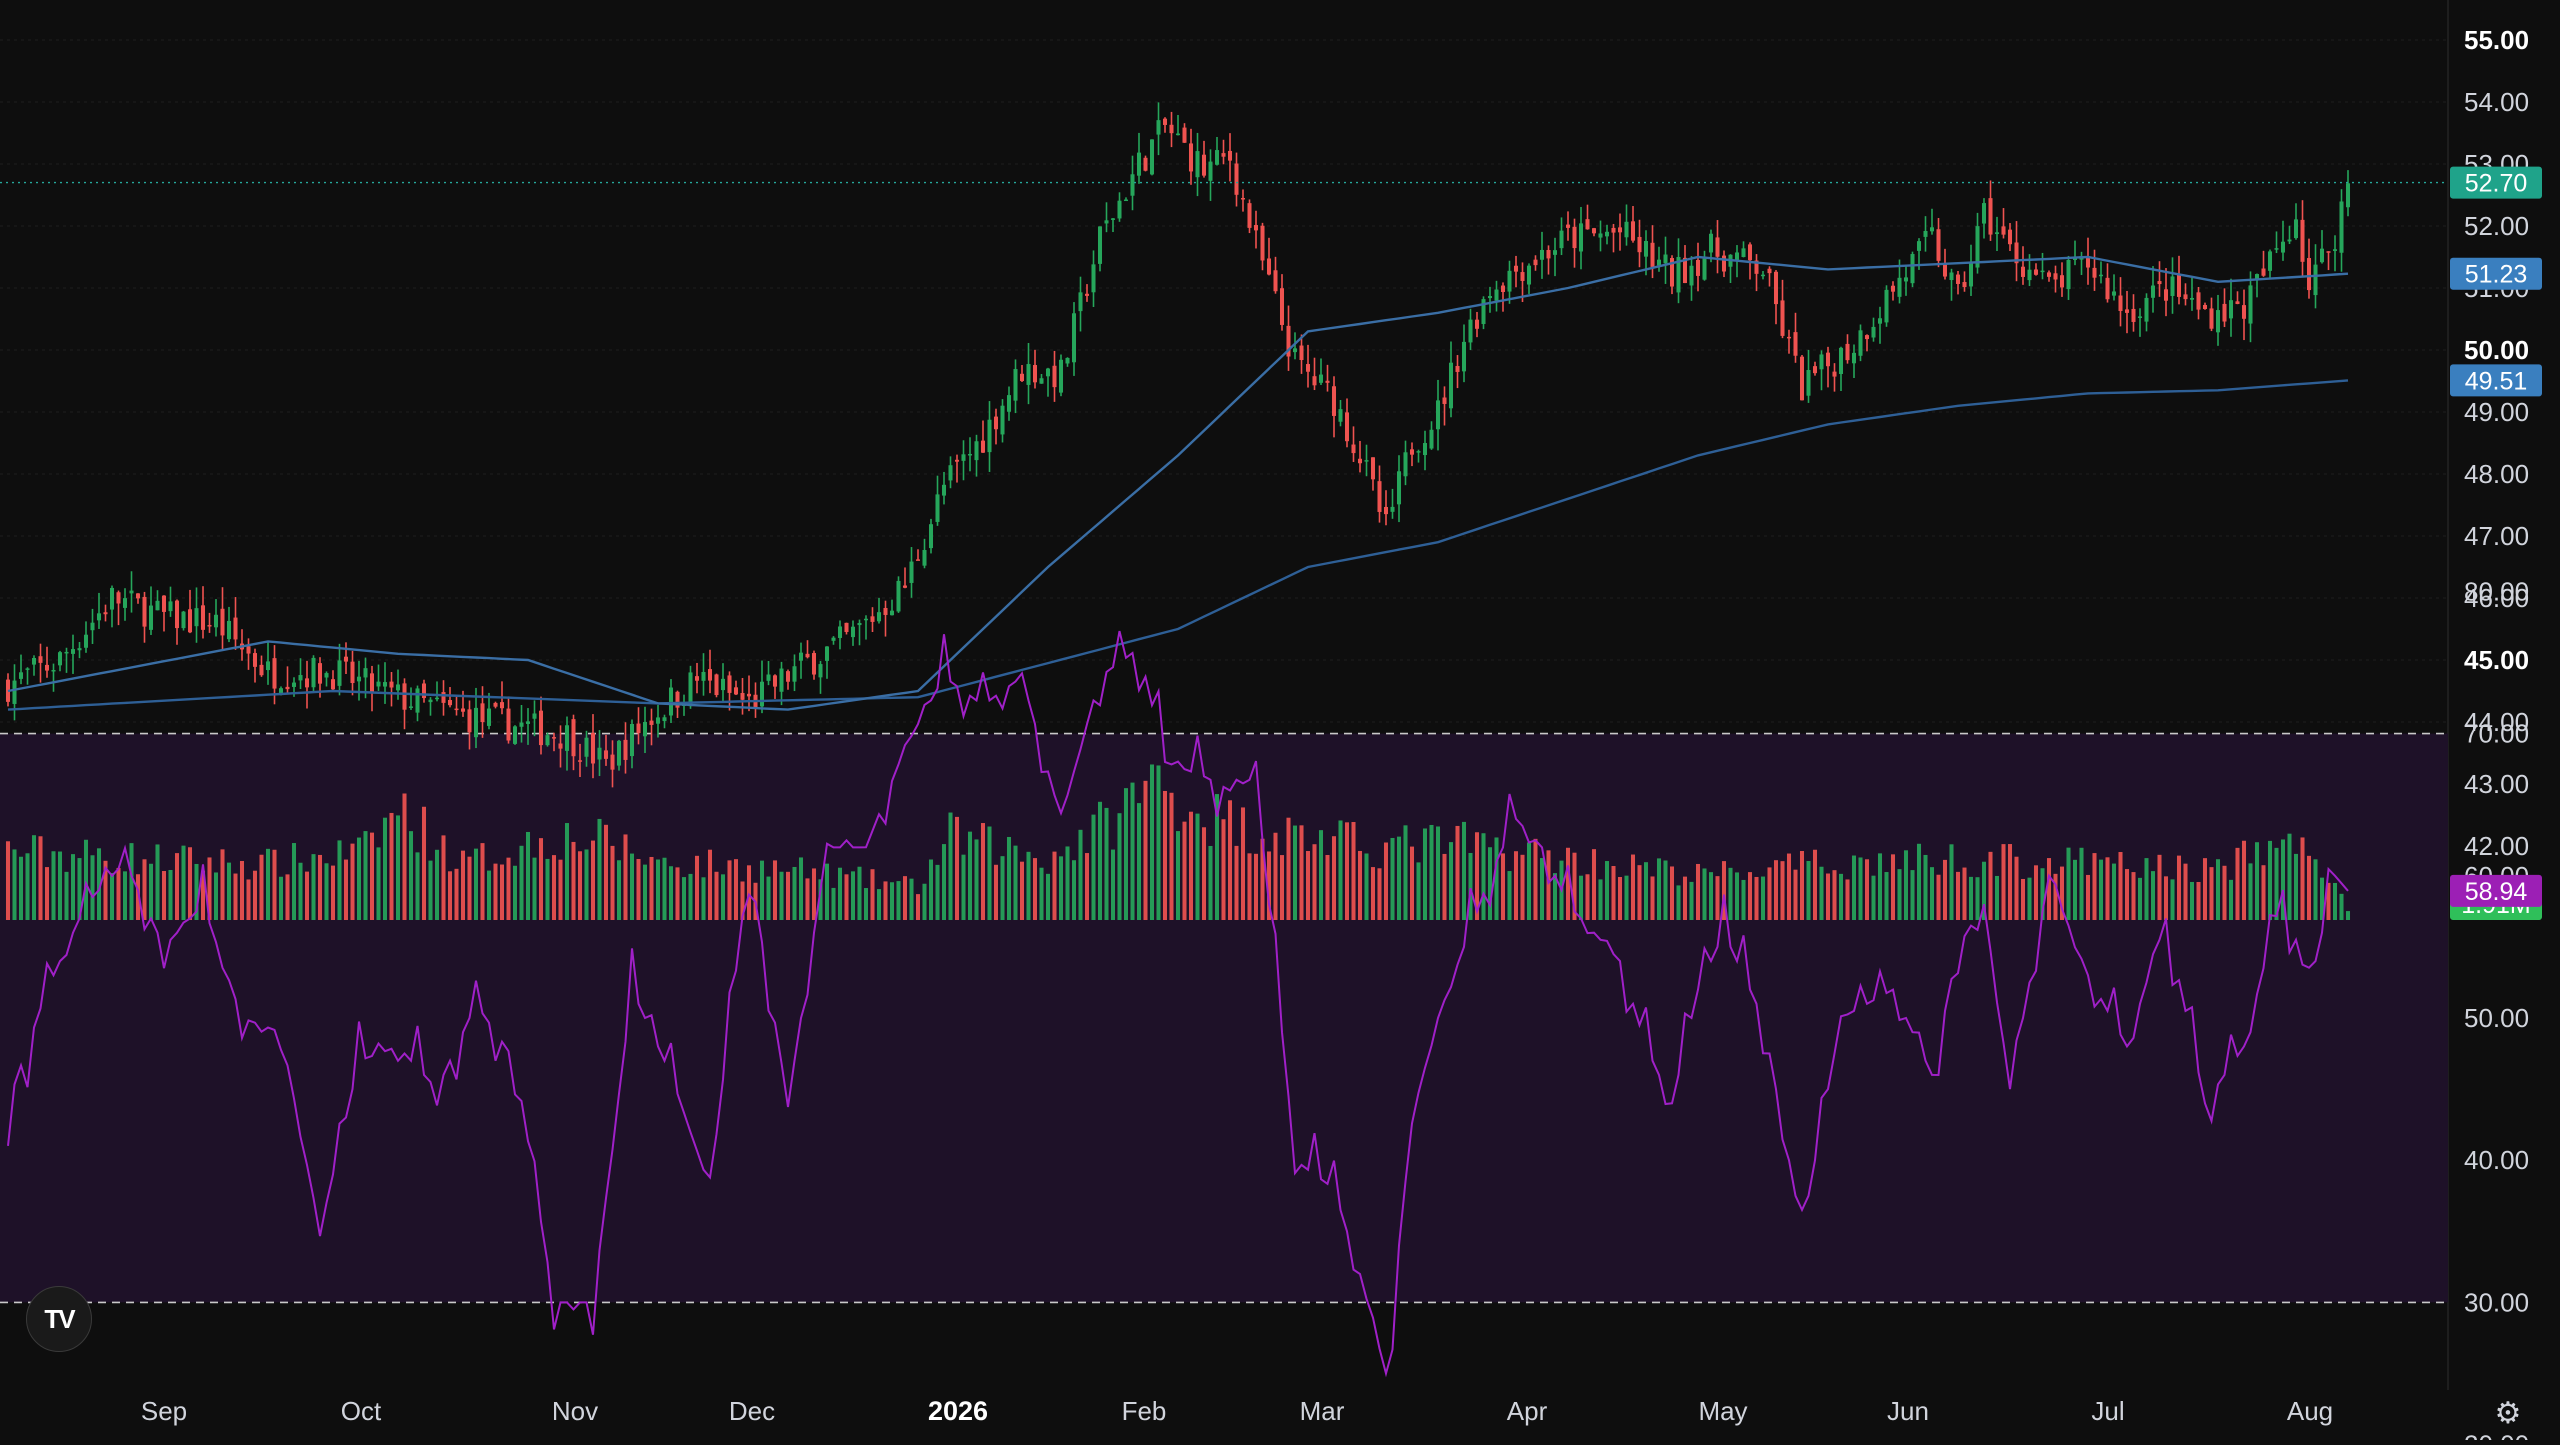 The image size is (2560, 1445). What do you see at coordinates (1527, 1411) in the screenshot?
I see `time-tick-label: Apr` at bounding box center [1527, 1411].